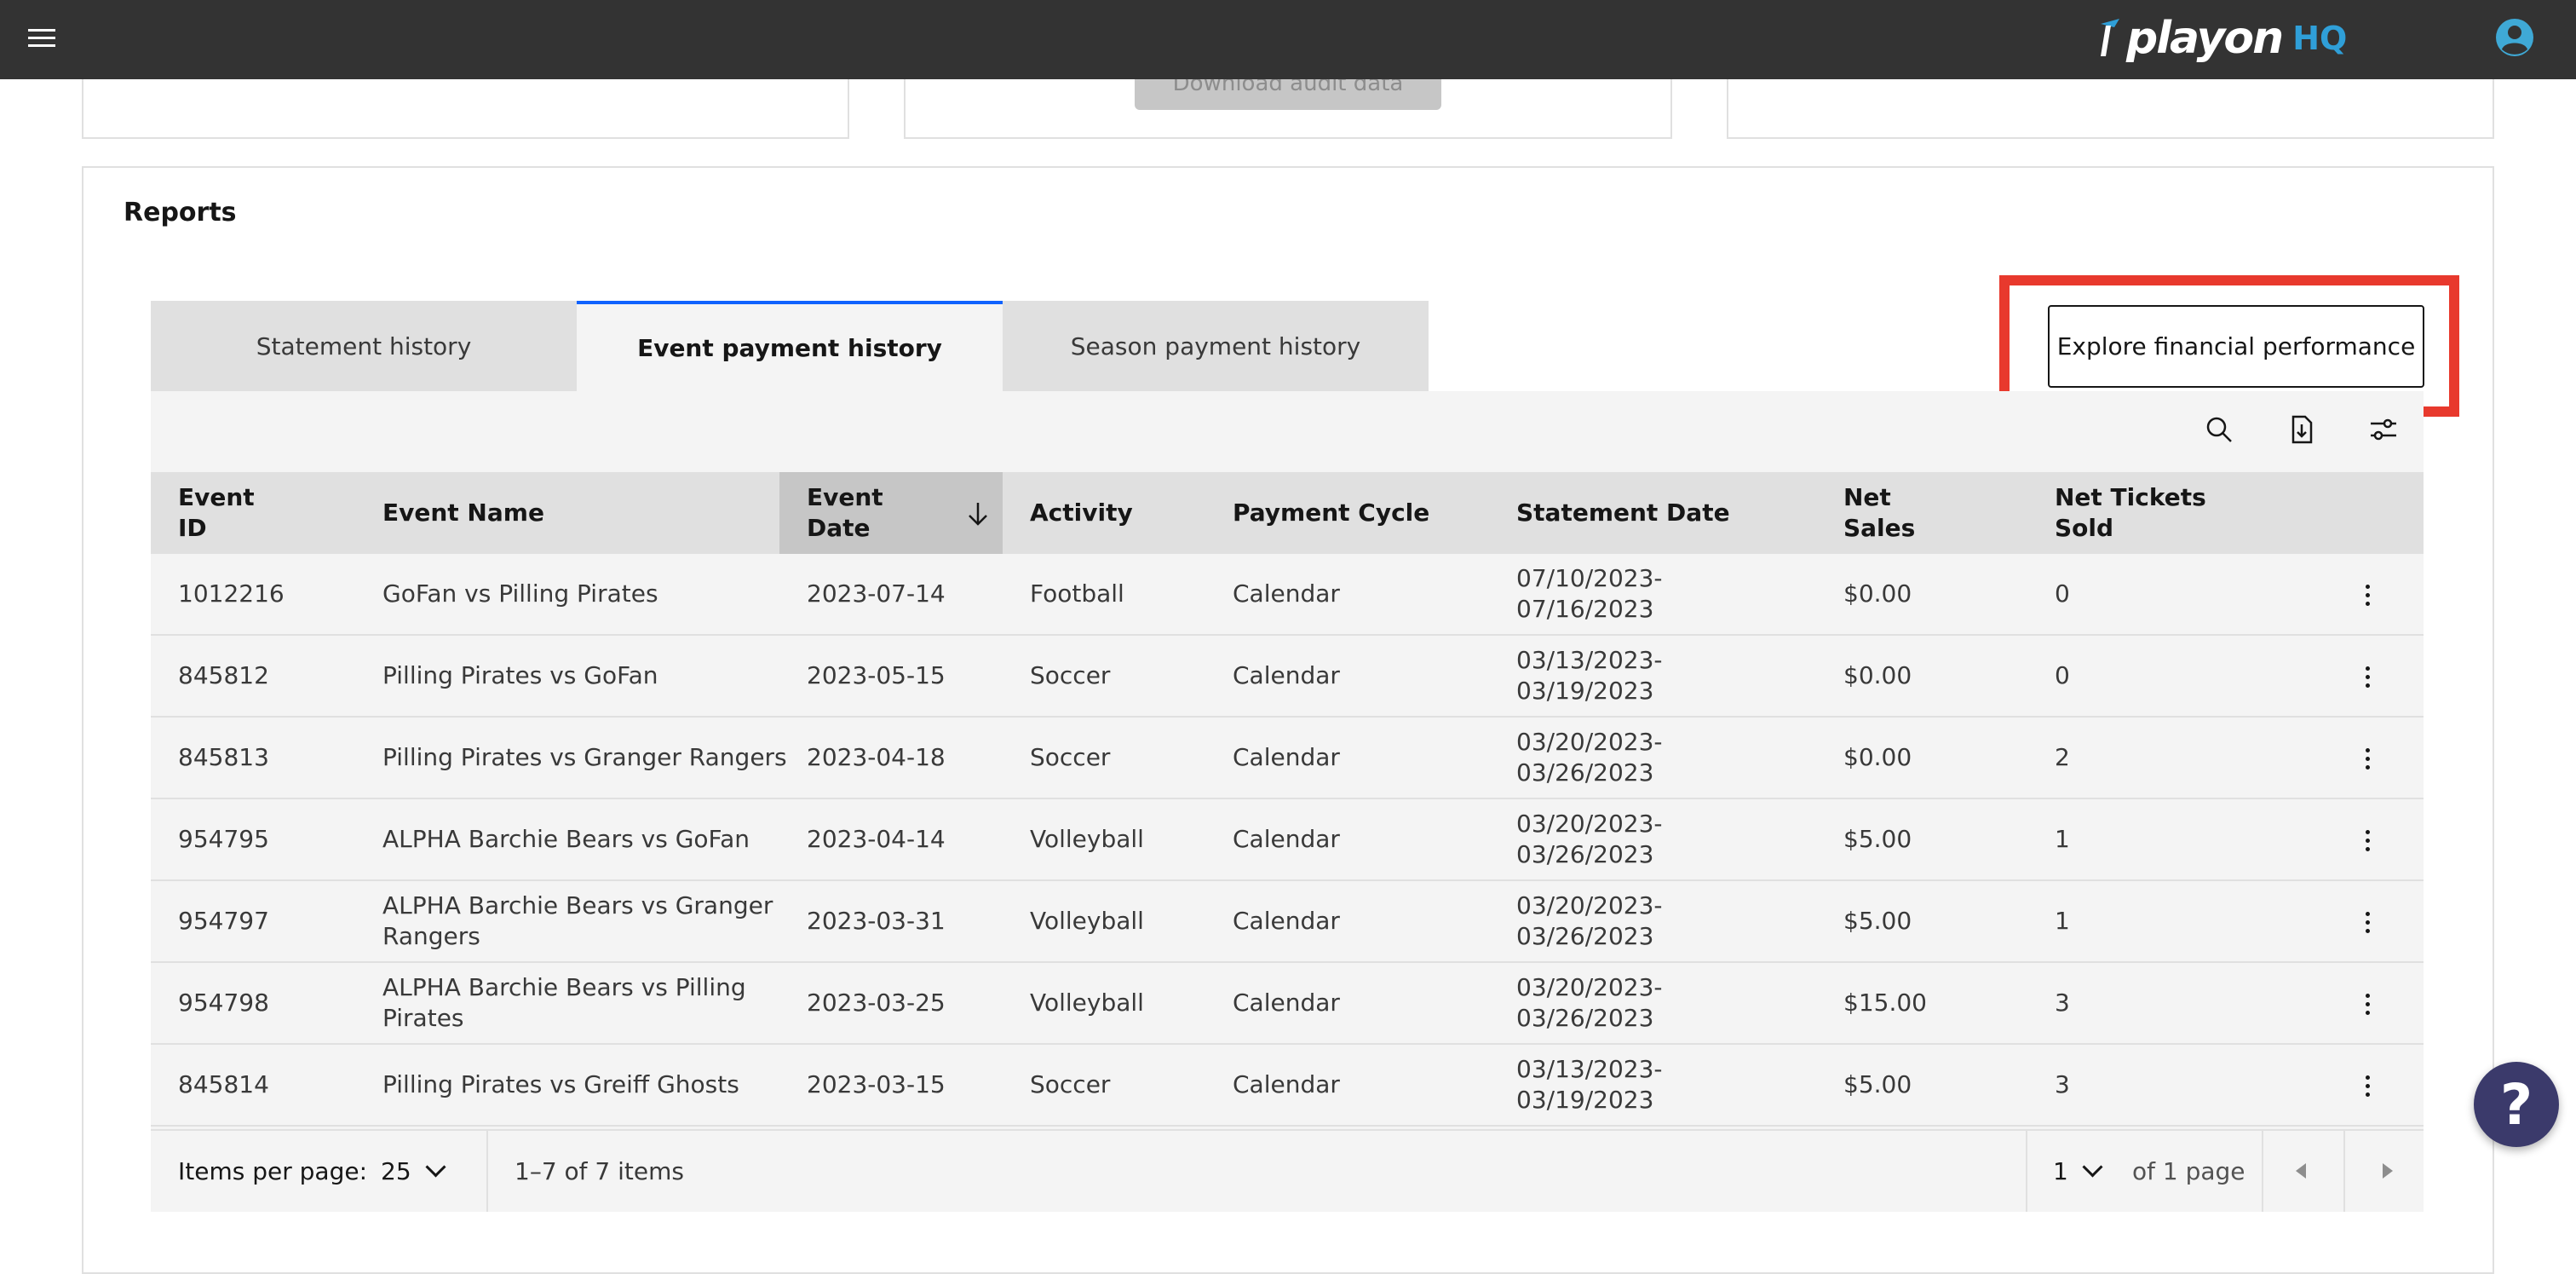 The height and width of the screenshot is (1274, 2576). Describe the element at coordinates (2320, 38) in the screenshot. I see `logo-hq-text: HQ` at that location.